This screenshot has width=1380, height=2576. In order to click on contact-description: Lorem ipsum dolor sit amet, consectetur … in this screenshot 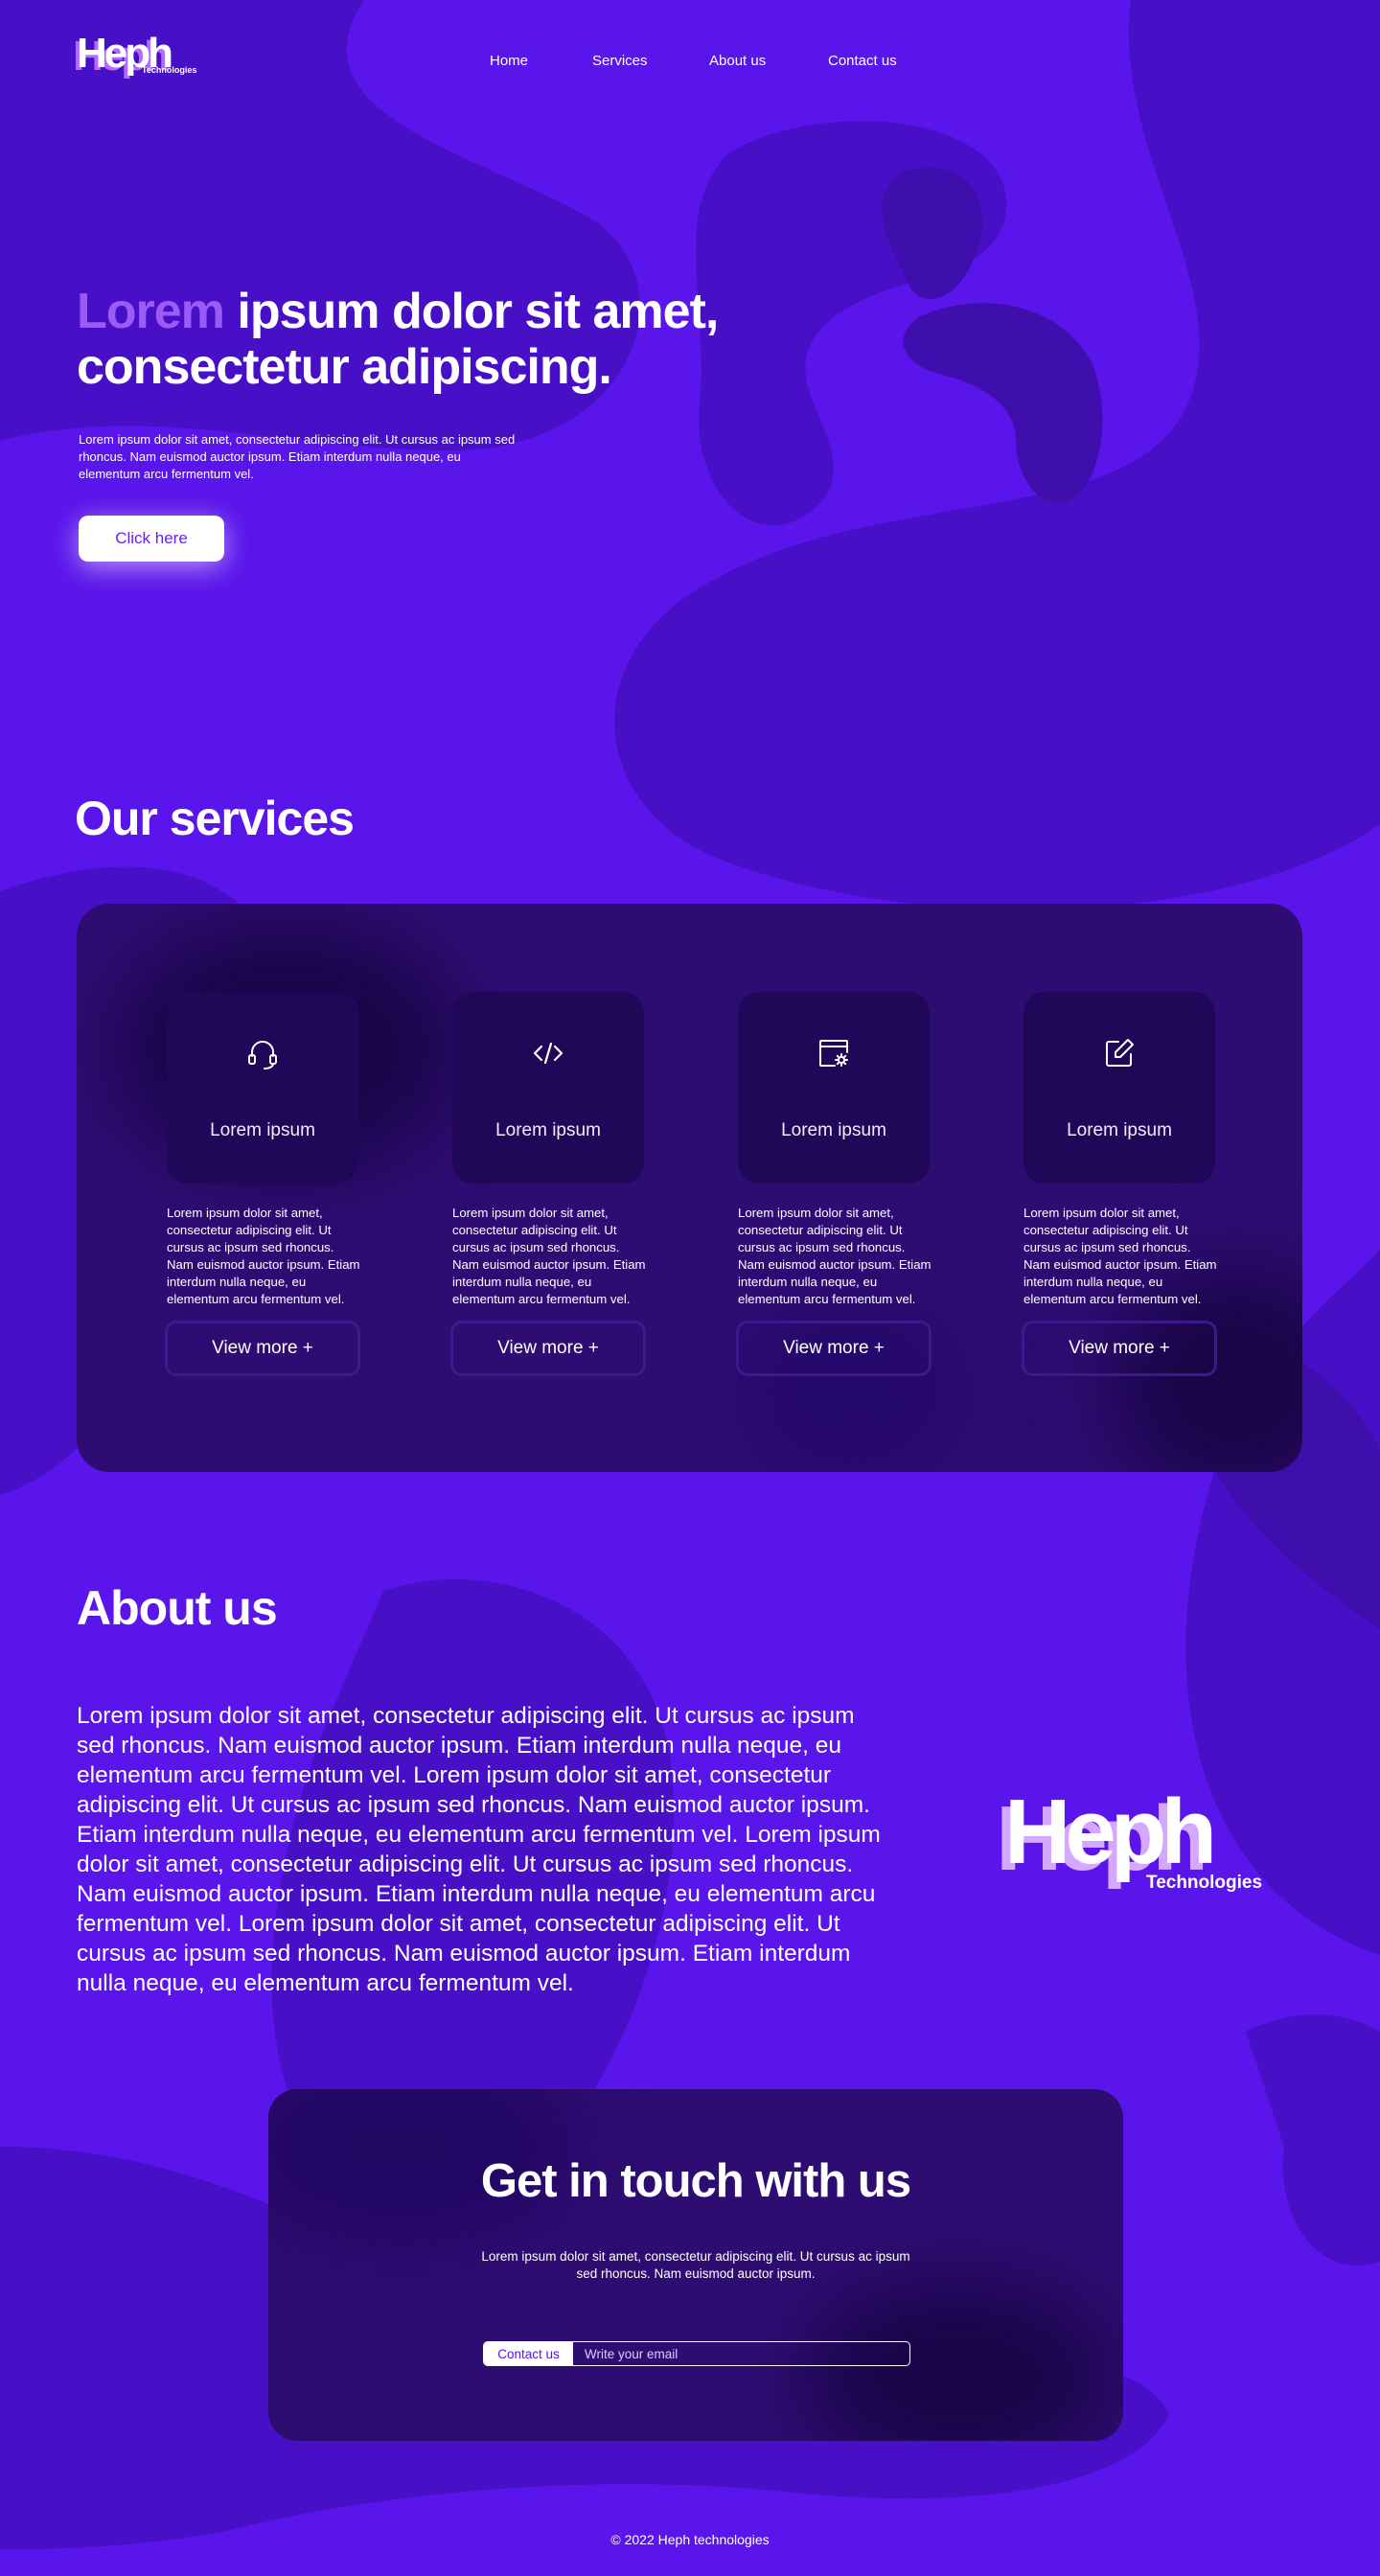, I will do `click(695, 2265)`.